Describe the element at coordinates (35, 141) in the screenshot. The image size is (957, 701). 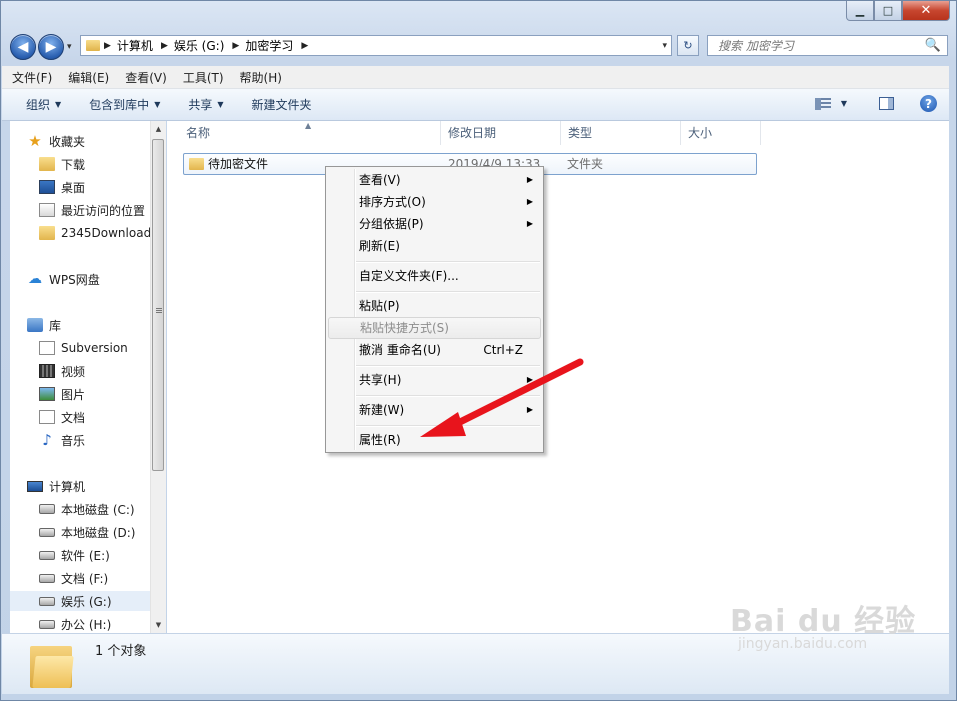
I see `star-icon: ★` at that location.